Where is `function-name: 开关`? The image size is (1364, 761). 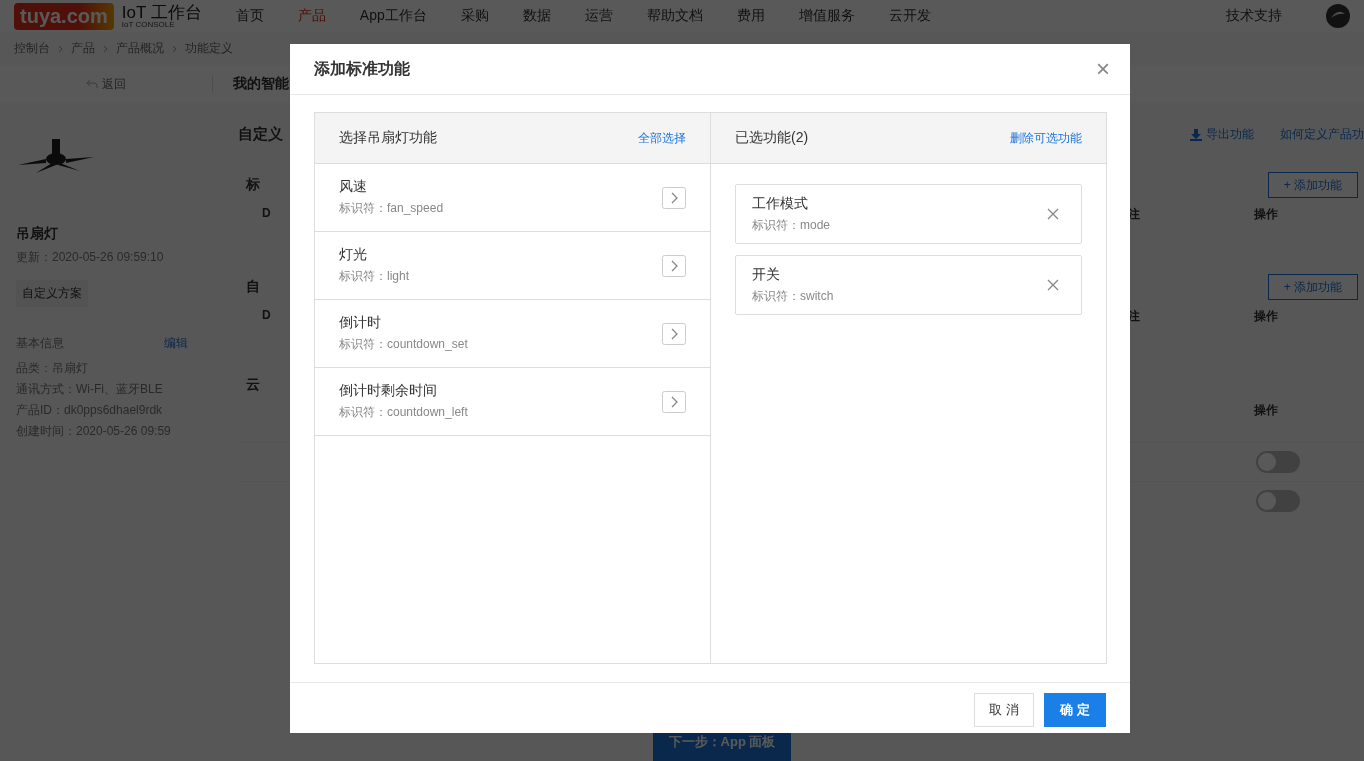 function-name: 开关 is located at coordinates (766, 274).